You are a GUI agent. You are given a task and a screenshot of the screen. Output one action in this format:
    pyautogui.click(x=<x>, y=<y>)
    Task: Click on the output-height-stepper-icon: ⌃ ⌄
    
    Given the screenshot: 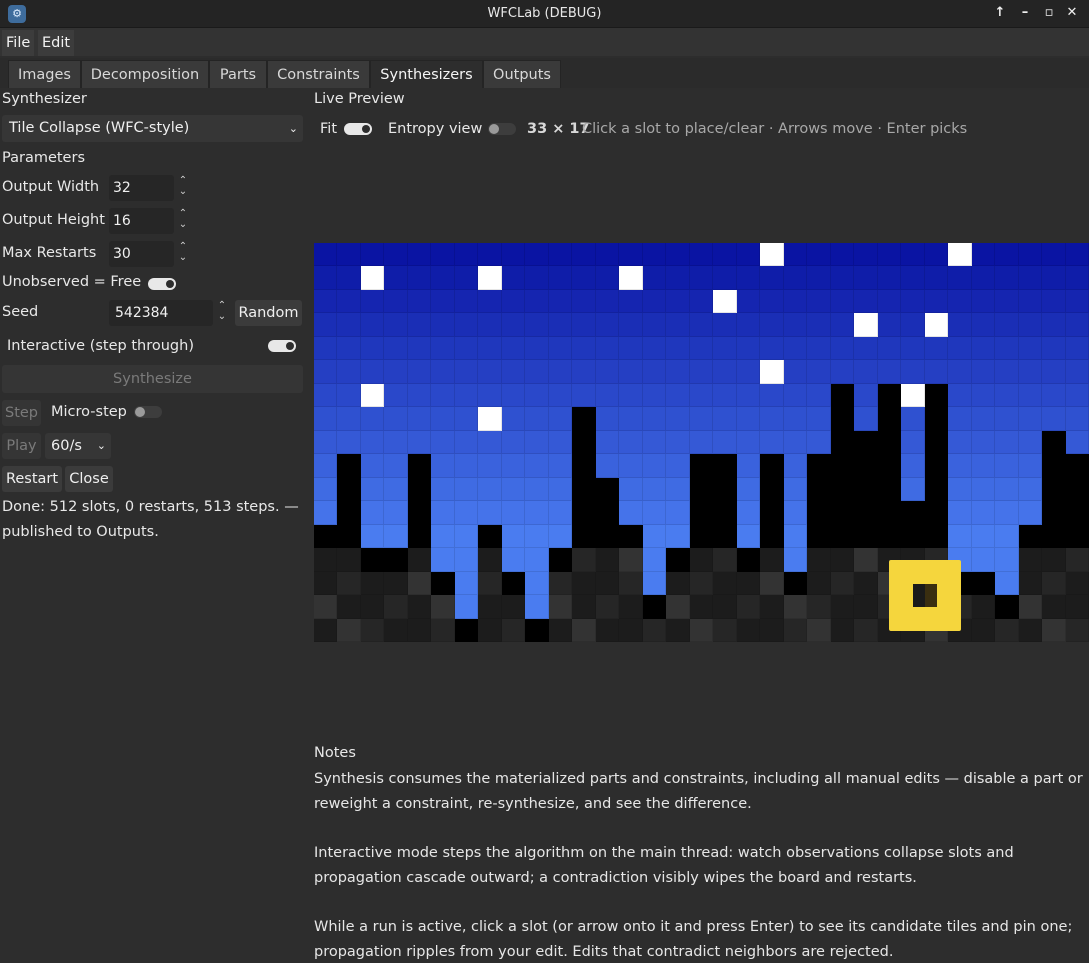 What is the action you would take?
    pyautogui.click(x=183, y=221)
    